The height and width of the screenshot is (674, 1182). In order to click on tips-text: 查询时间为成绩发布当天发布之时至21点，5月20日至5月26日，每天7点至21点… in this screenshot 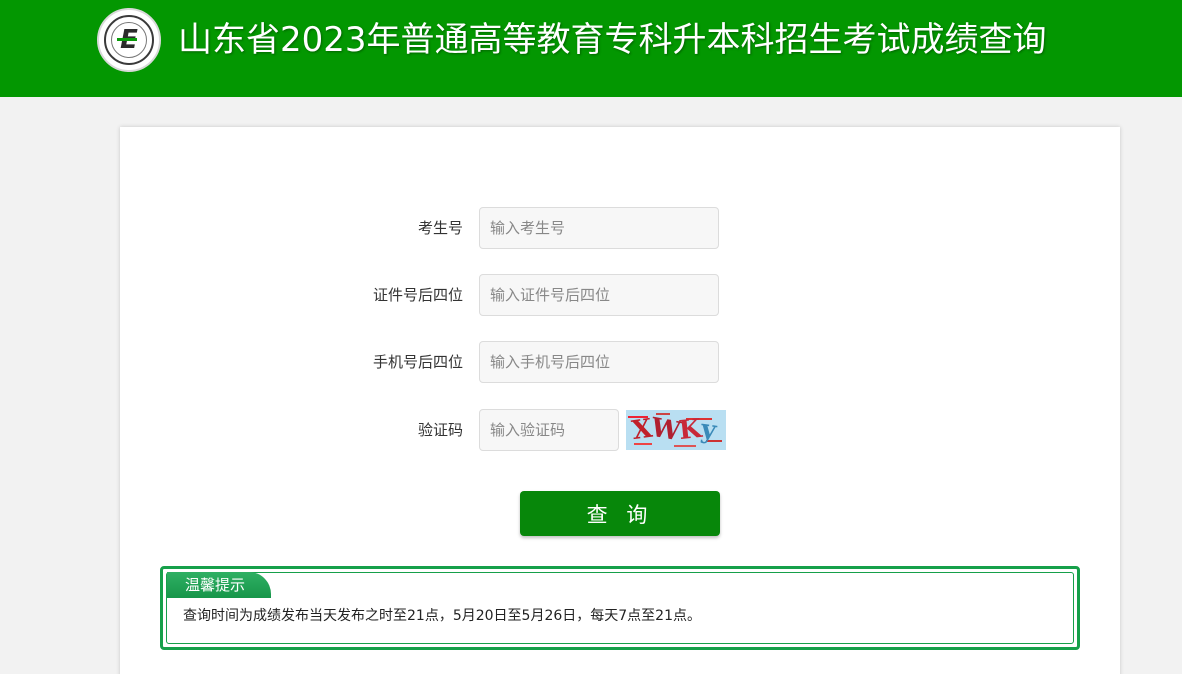, I will do `click(442, 616)`.